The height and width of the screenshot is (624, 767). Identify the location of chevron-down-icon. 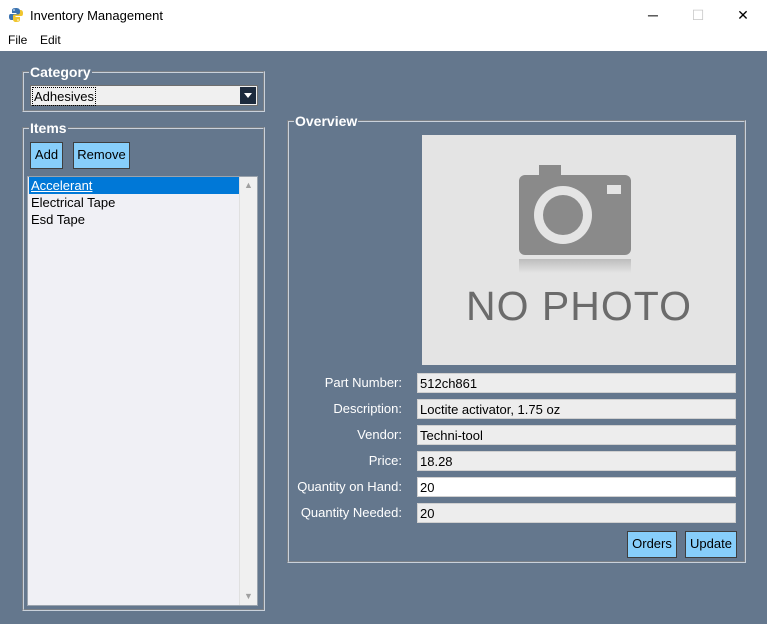
(248, 95).